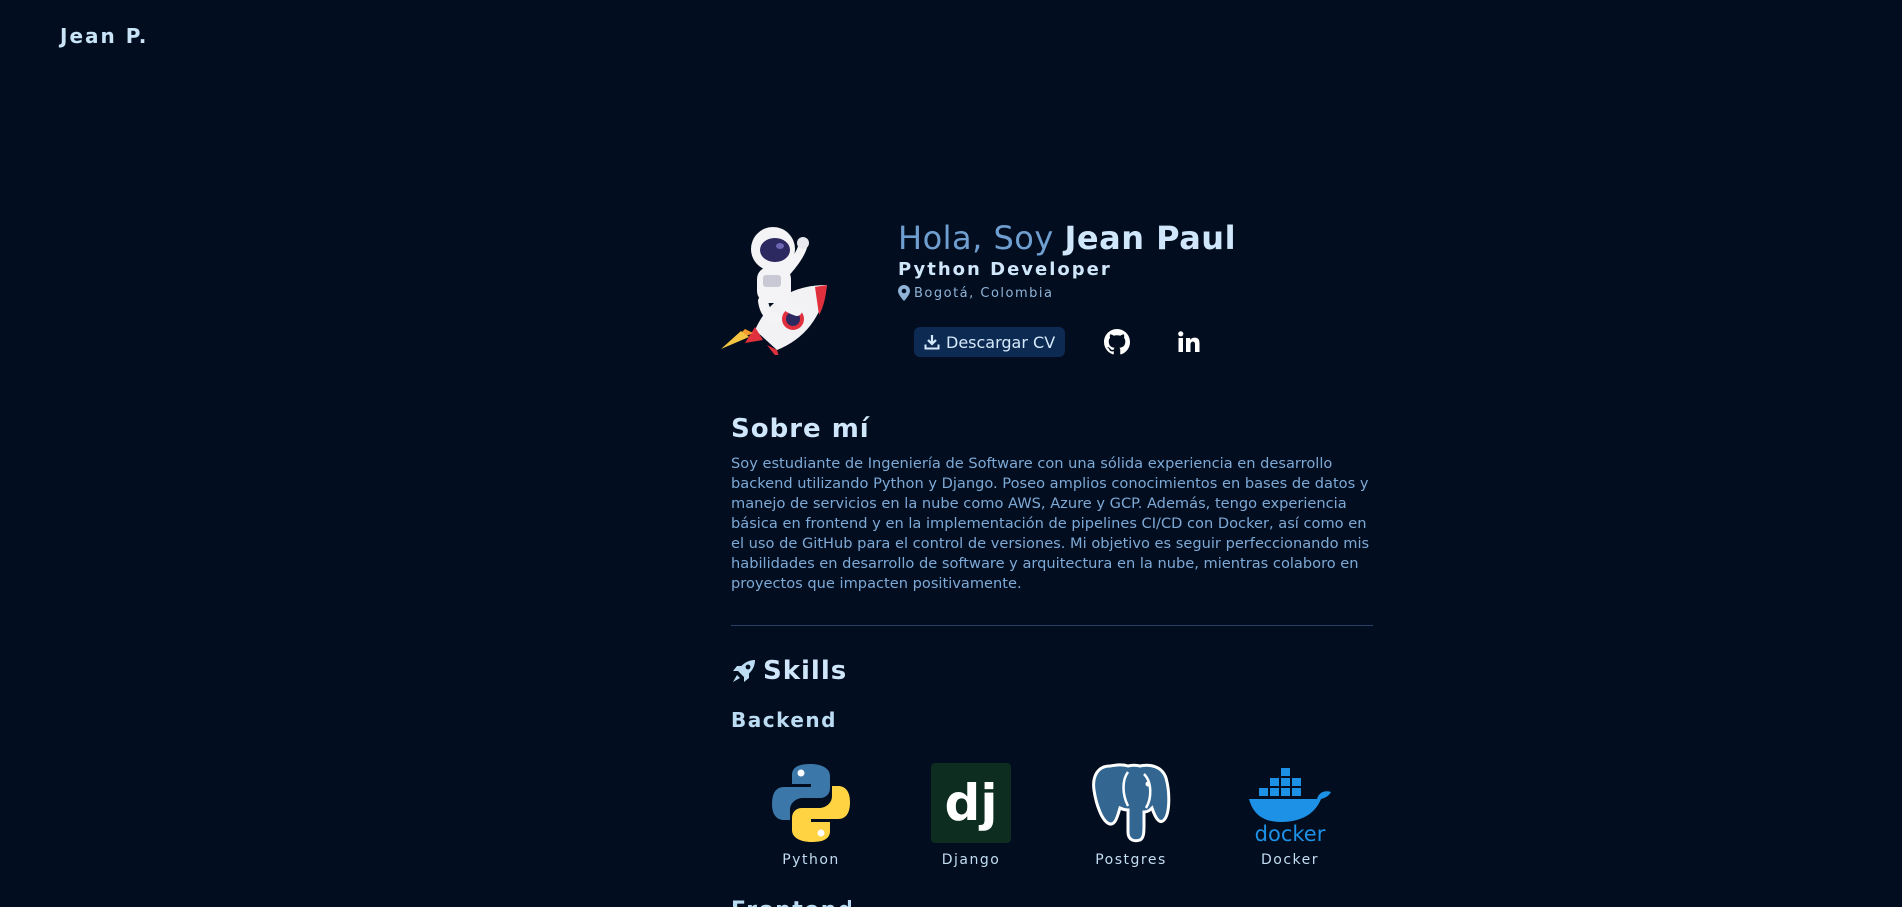  What do you see at coordinates (1131, 803) in the screenshot?
I see `postgres-icon` at bounding box center [1131, 803].